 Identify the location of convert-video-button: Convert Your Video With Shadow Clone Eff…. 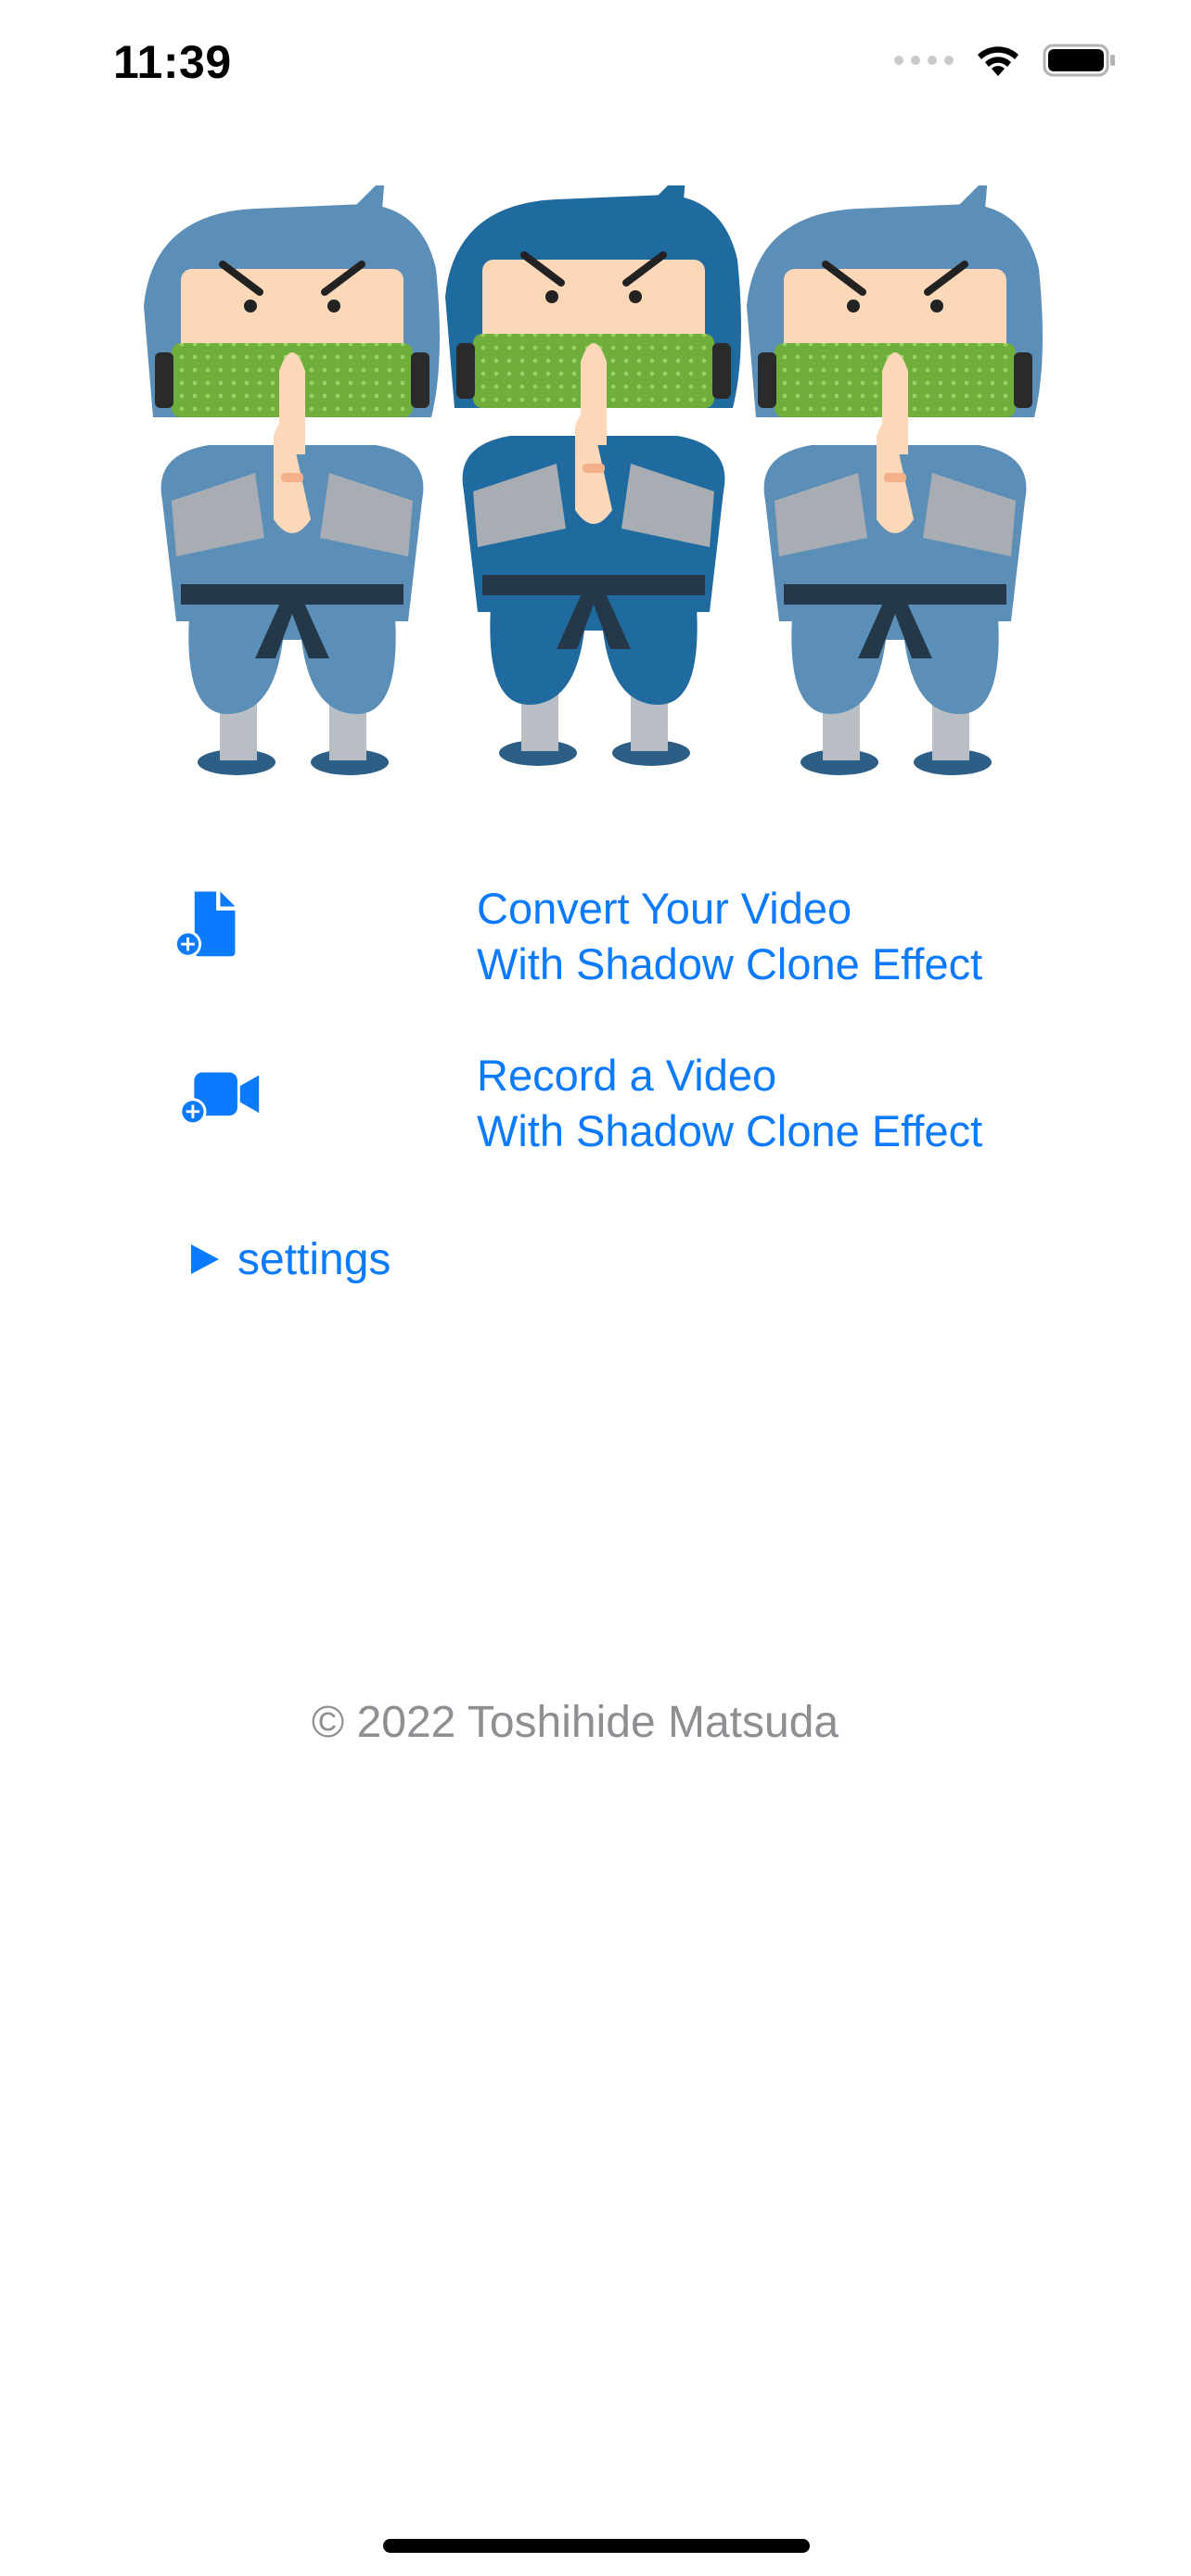
(612, 937).